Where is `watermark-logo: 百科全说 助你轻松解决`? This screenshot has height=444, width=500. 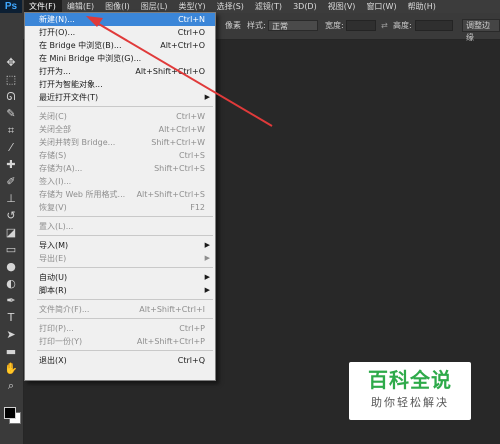
watermark-logo: 百科全说 助你轻松解决 is located at coordinates (410, 391).